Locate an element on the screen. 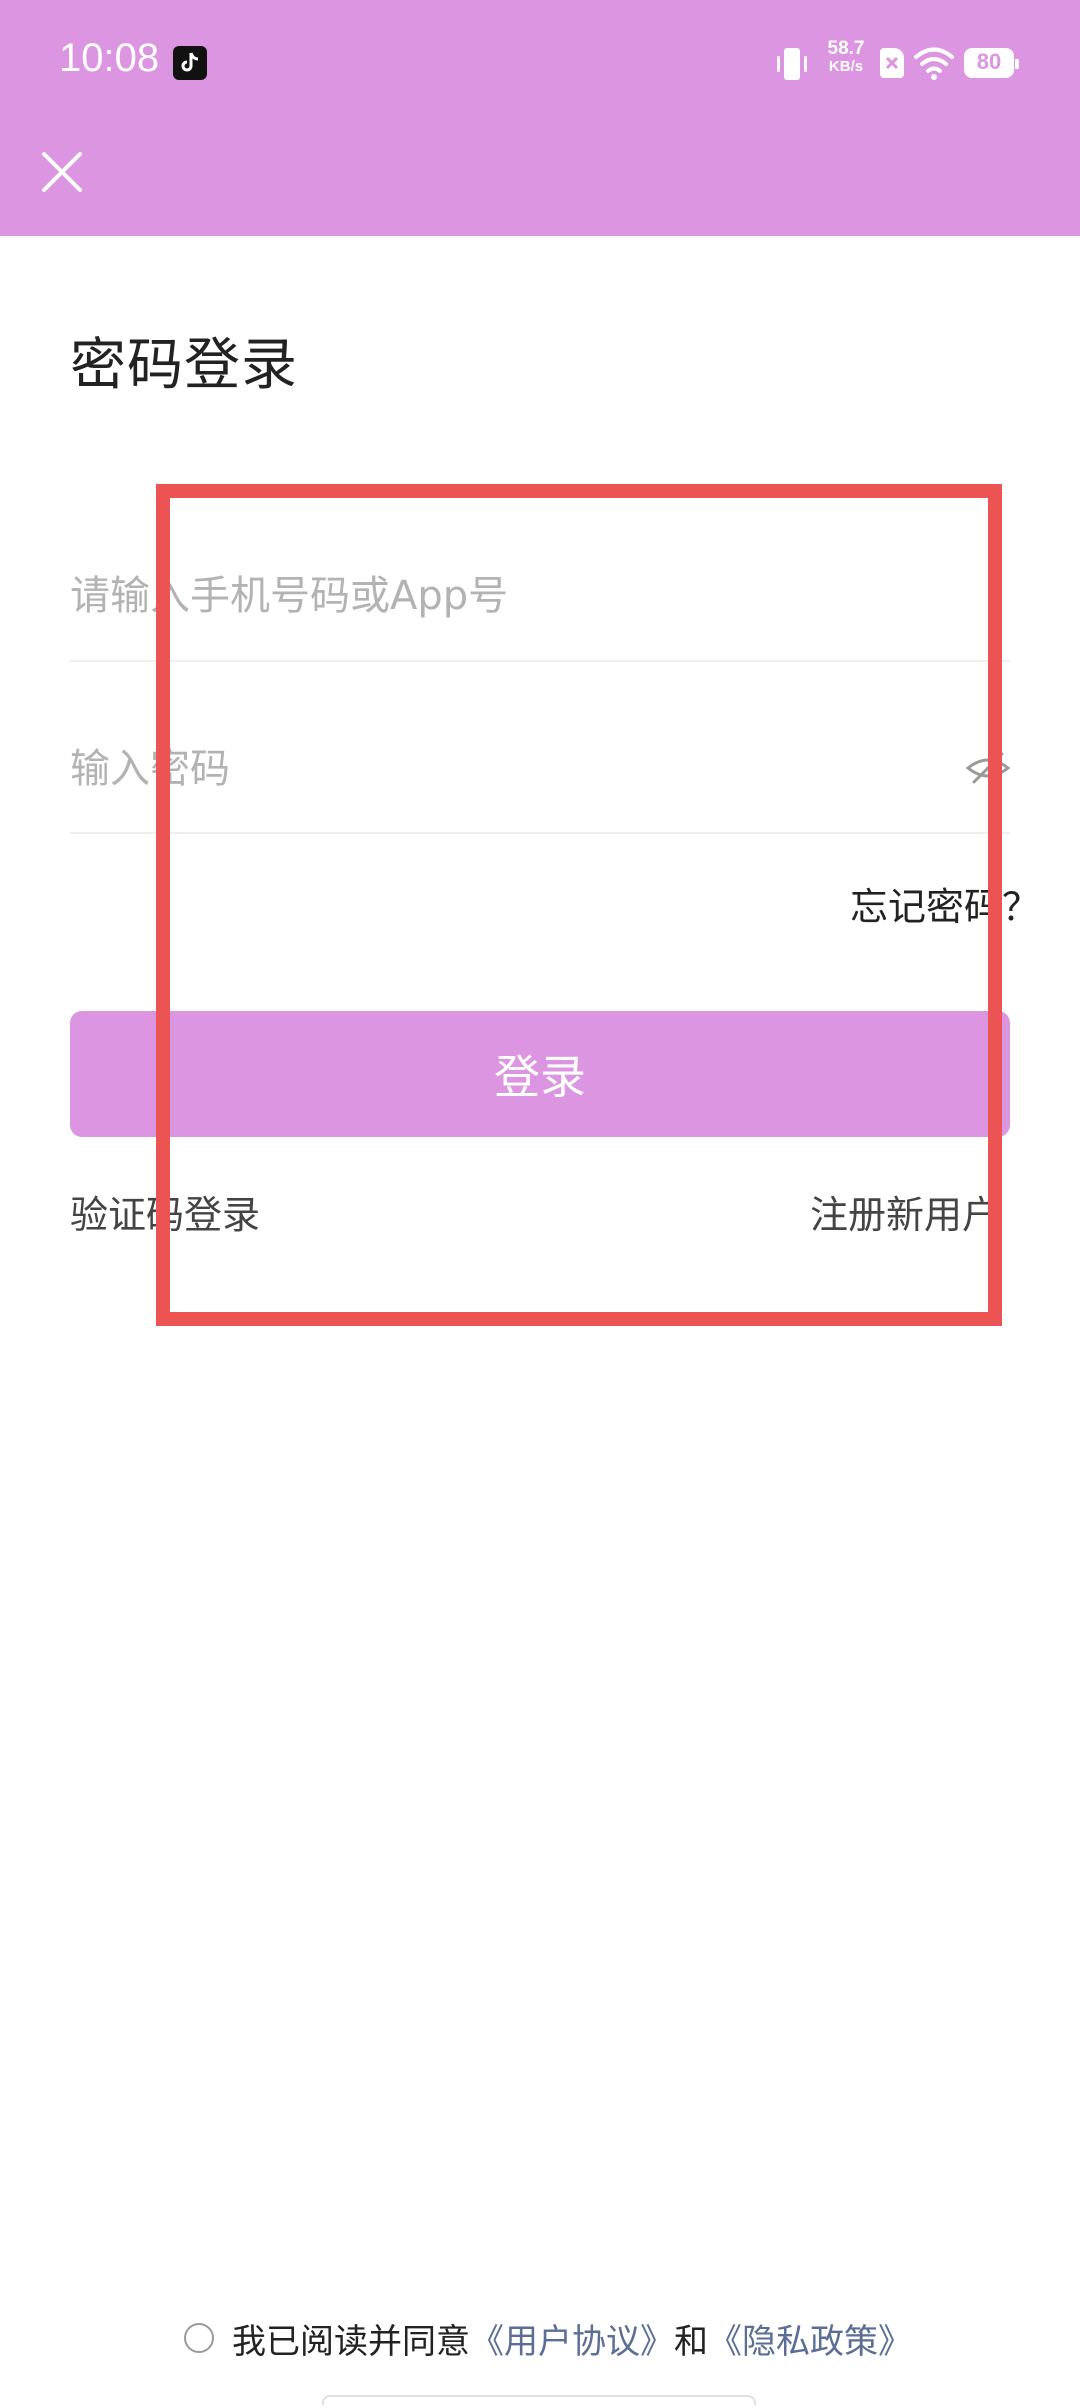 Image resolution: width=1080 pixels, height=2408 pixels. battery-level: 80 is located at coordinates (989, 61).